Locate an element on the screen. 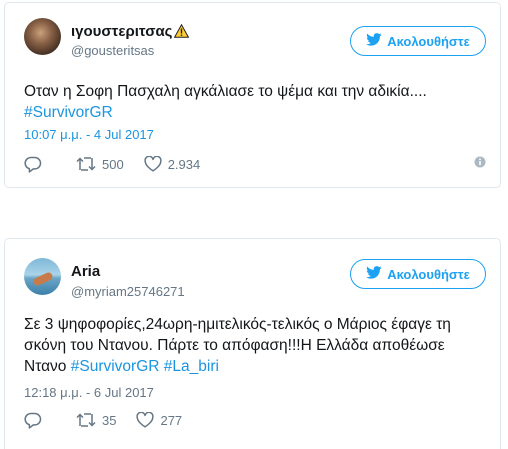 The width and height of the screenshot is (508, 449). like-count: 277 is located at coordinates (171, 420).